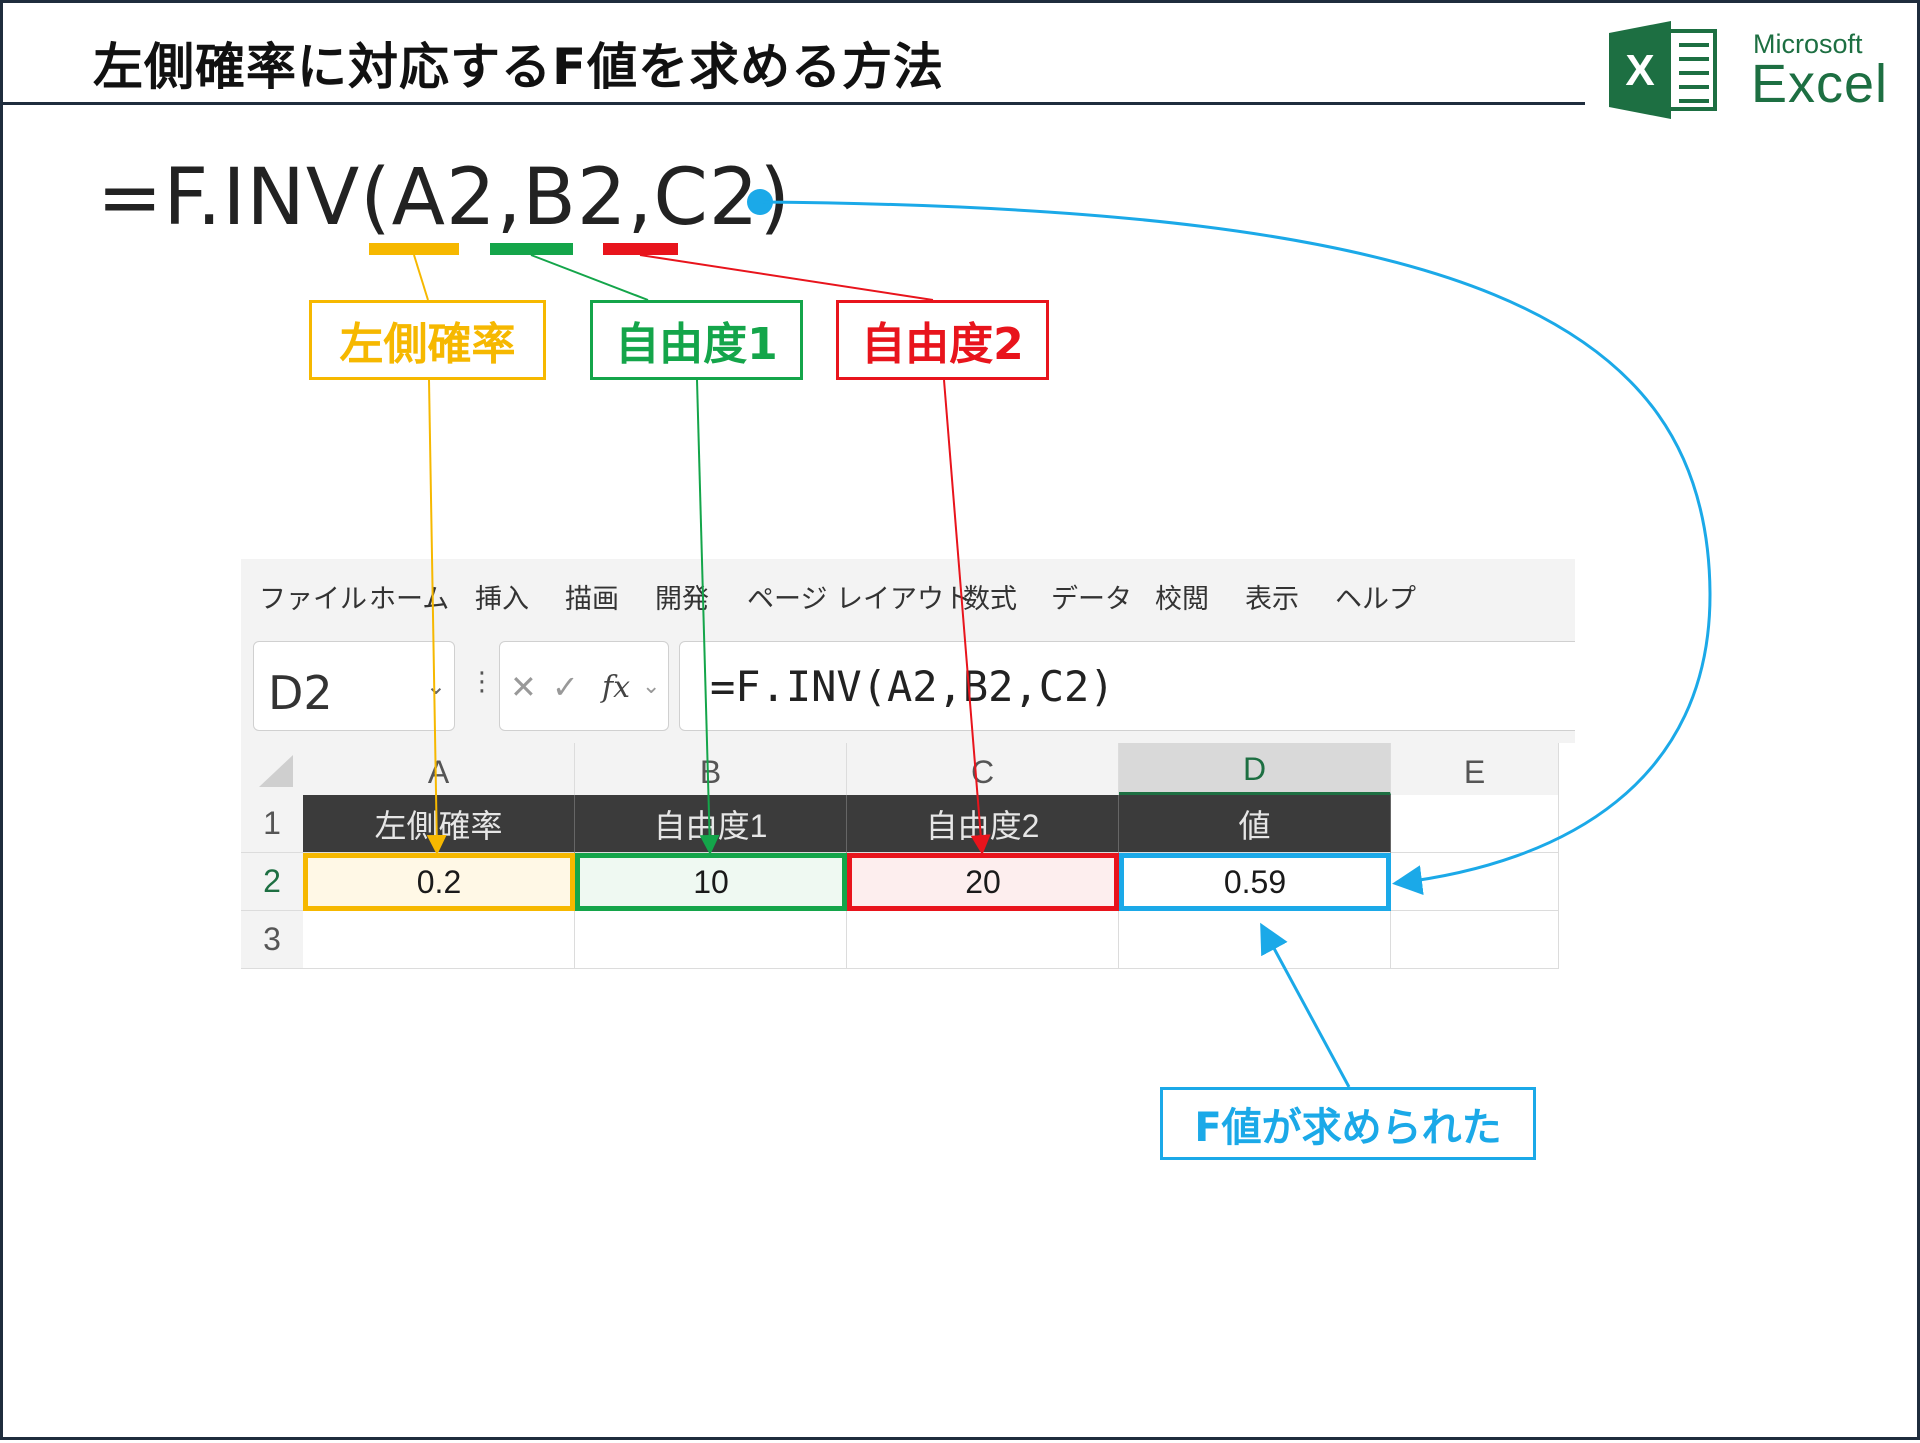 Image resolution: width=1920 pixels, height=1443 pixels. What do you see at coordinates (531, 249) in the screenshot?
I see `underline-b2` at bounding box center [531, 249].